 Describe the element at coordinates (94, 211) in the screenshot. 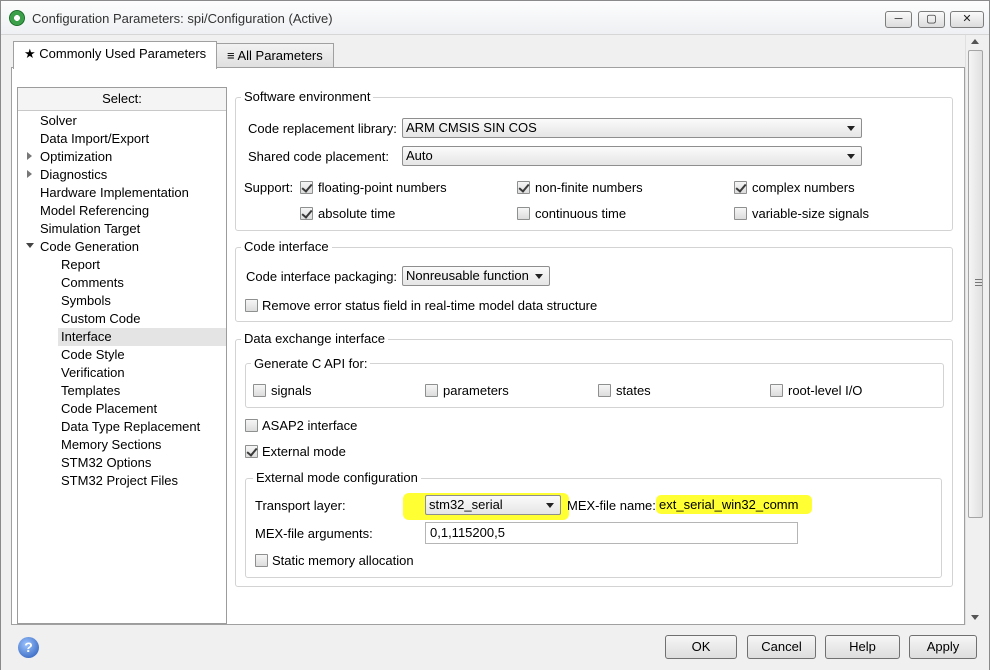

I see `tree-item-model-referencing: Model Referencing` at that location.